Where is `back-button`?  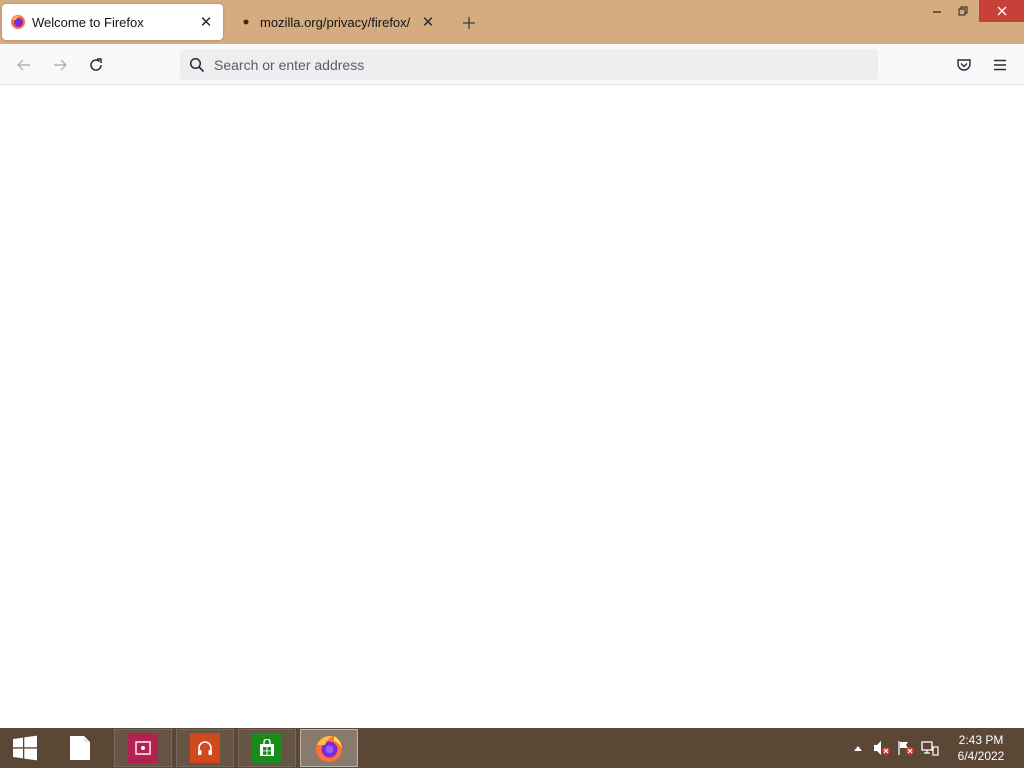
back-button is located at coordinates (24, 65).